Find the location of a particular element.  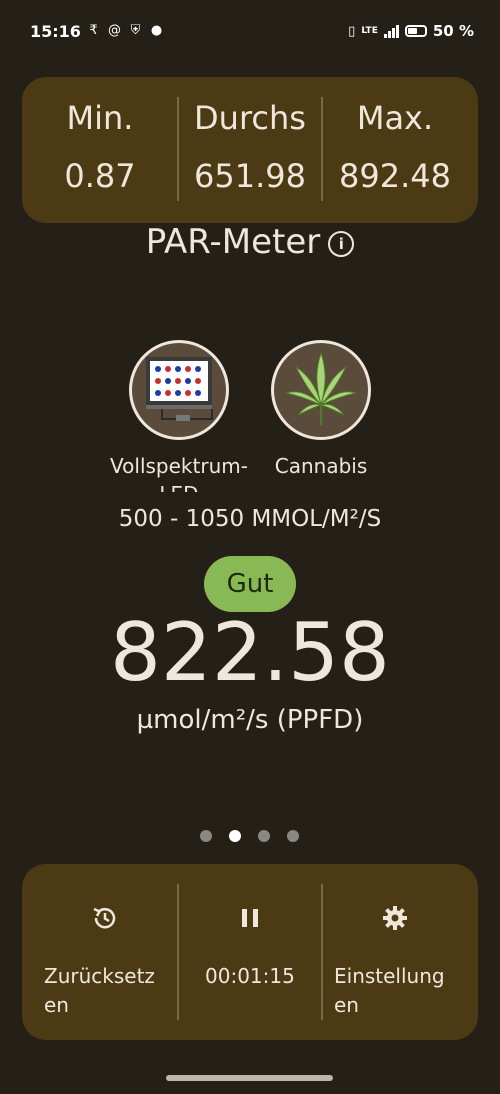

page-title: PAR-Meter is located at coordinates (233, 242).